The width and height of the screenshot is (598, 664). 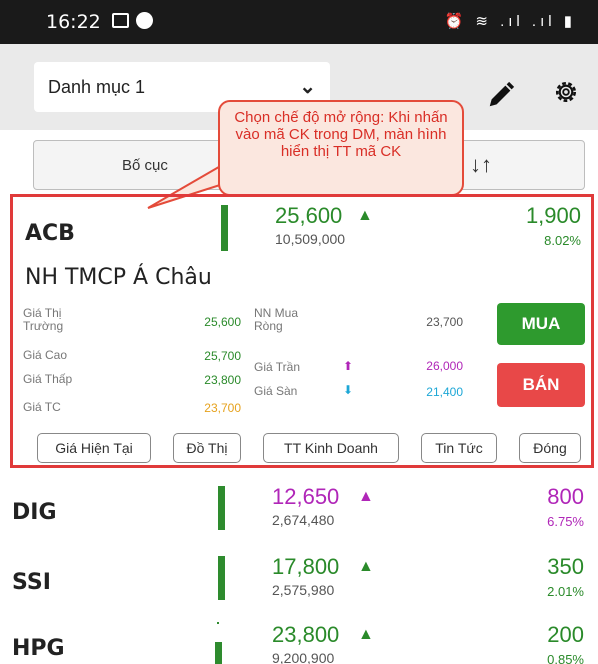 What do you see at coordinates (97, 87) in the screenshot?
I see `watchlist-label: Danh mục 1` at bounding box center [97, 87].